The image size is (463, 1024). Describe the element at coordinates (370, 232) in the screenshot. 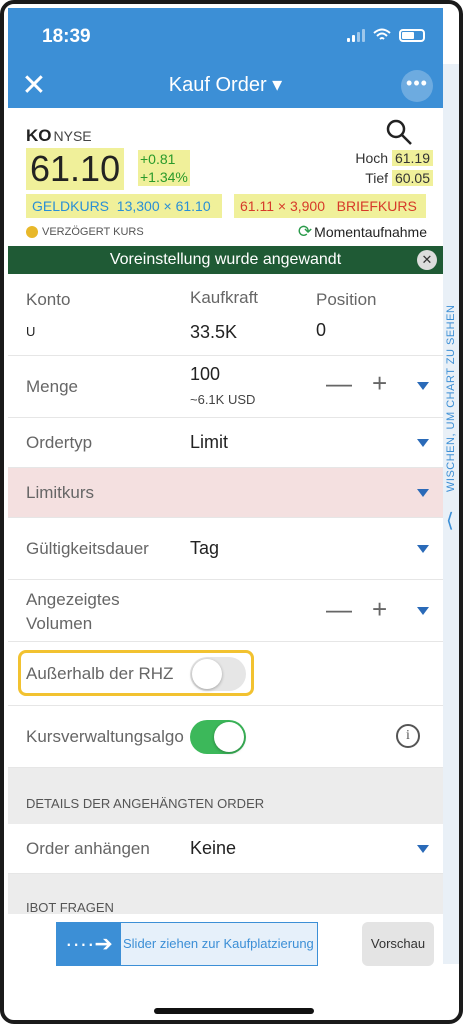

I see `snapshot-label: Momentaufnahme` at that location.